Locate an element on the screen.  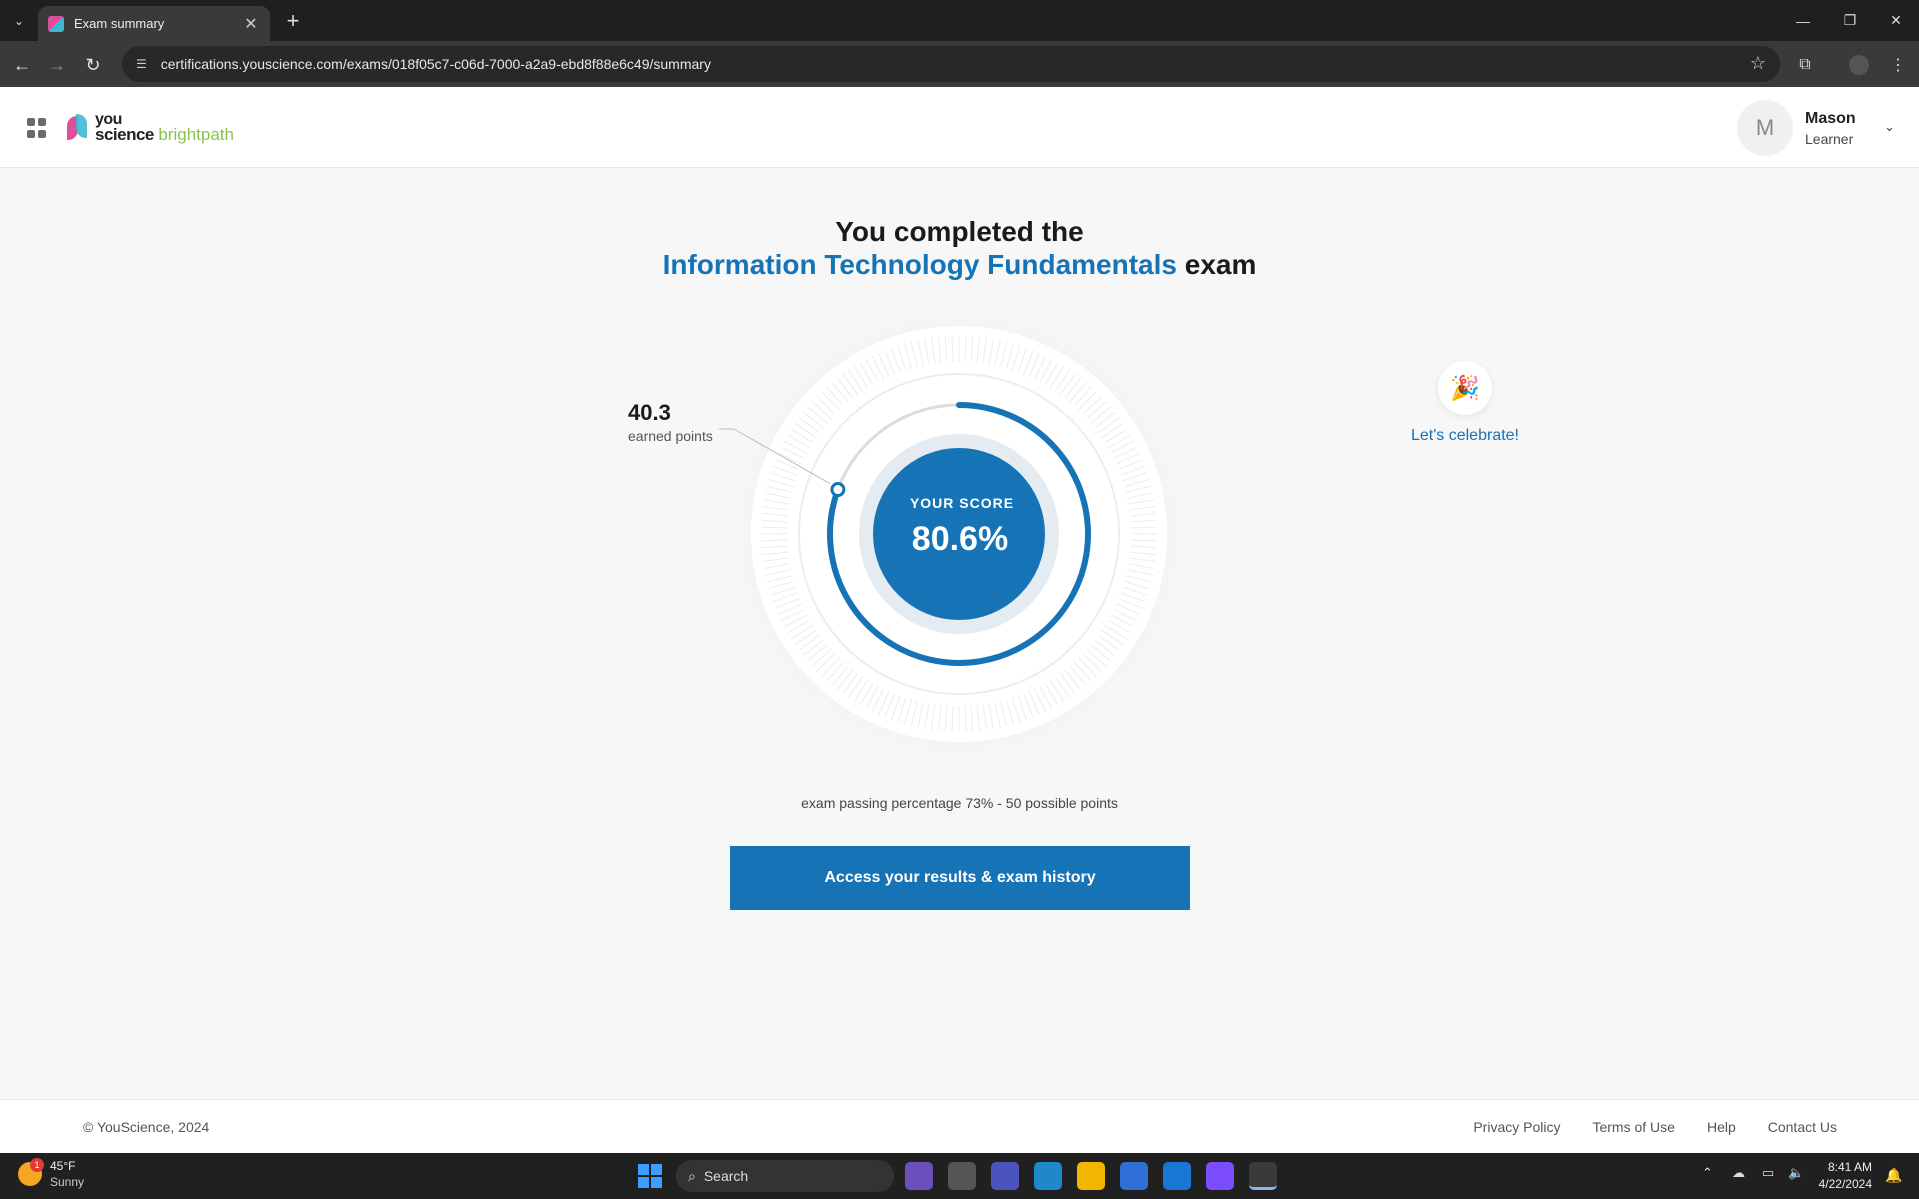
browser-tab-bar: ⌄ Exam summary ✕ + — ❐ ✕ is located at coordinates (959, 20).